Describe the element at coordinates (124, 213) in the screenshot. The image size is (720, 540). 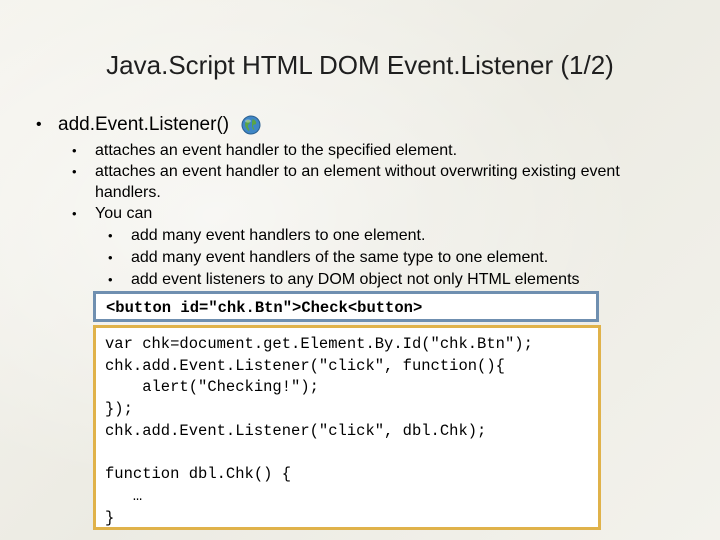
I see `sub-point-text: You can` at that location.